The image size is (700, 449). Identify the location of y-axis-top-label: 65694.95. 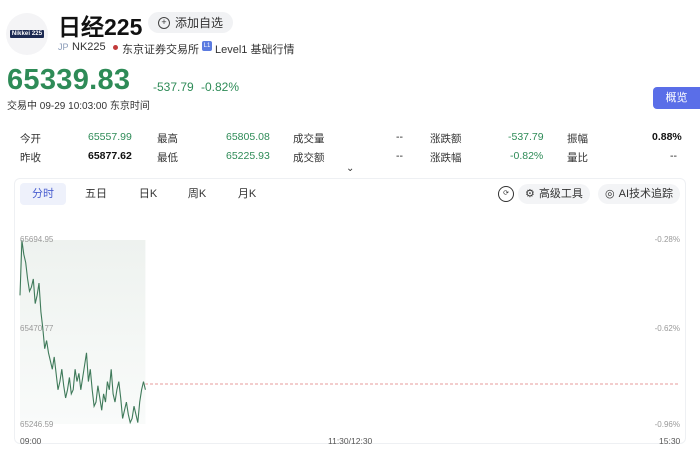
(37, 239).